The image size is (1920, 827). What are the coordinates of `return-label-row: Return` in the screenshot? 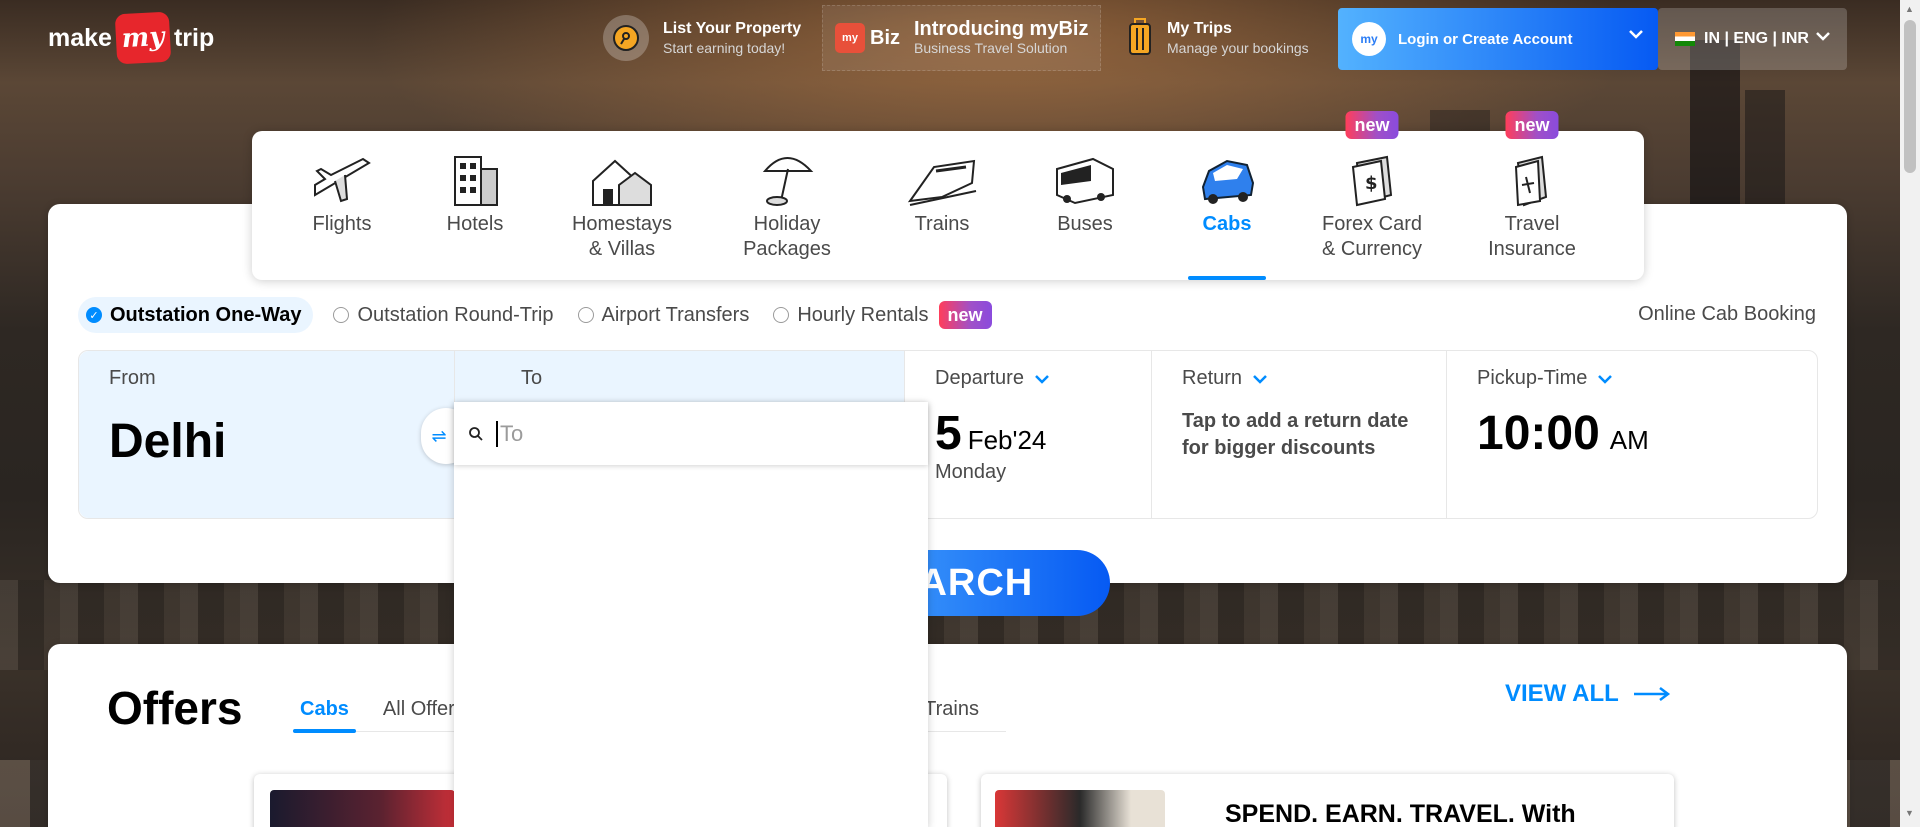 It's located at (1299, 378).